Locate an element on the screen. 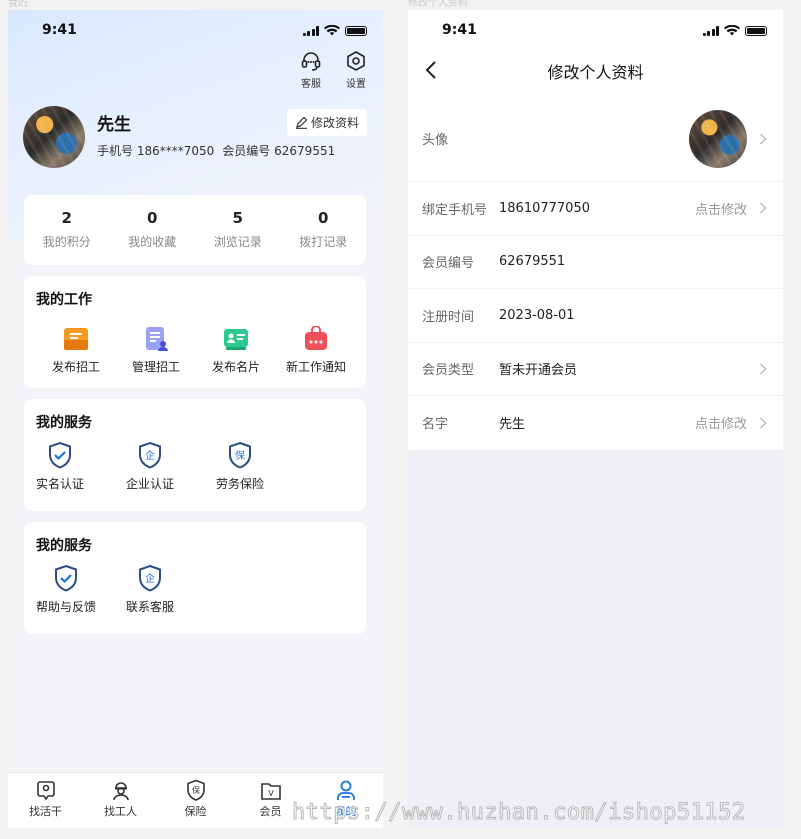 This screenshot has width=801, height=839. tab-label: 保险 is located at coordinates (195, 811).